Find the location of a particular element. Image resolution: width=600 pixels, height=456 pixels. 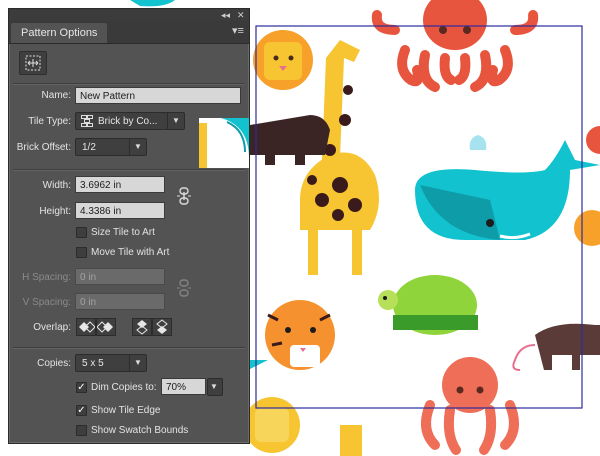

dim-copies-dropdown-button: ▼ is located at coordinates (215, 387).